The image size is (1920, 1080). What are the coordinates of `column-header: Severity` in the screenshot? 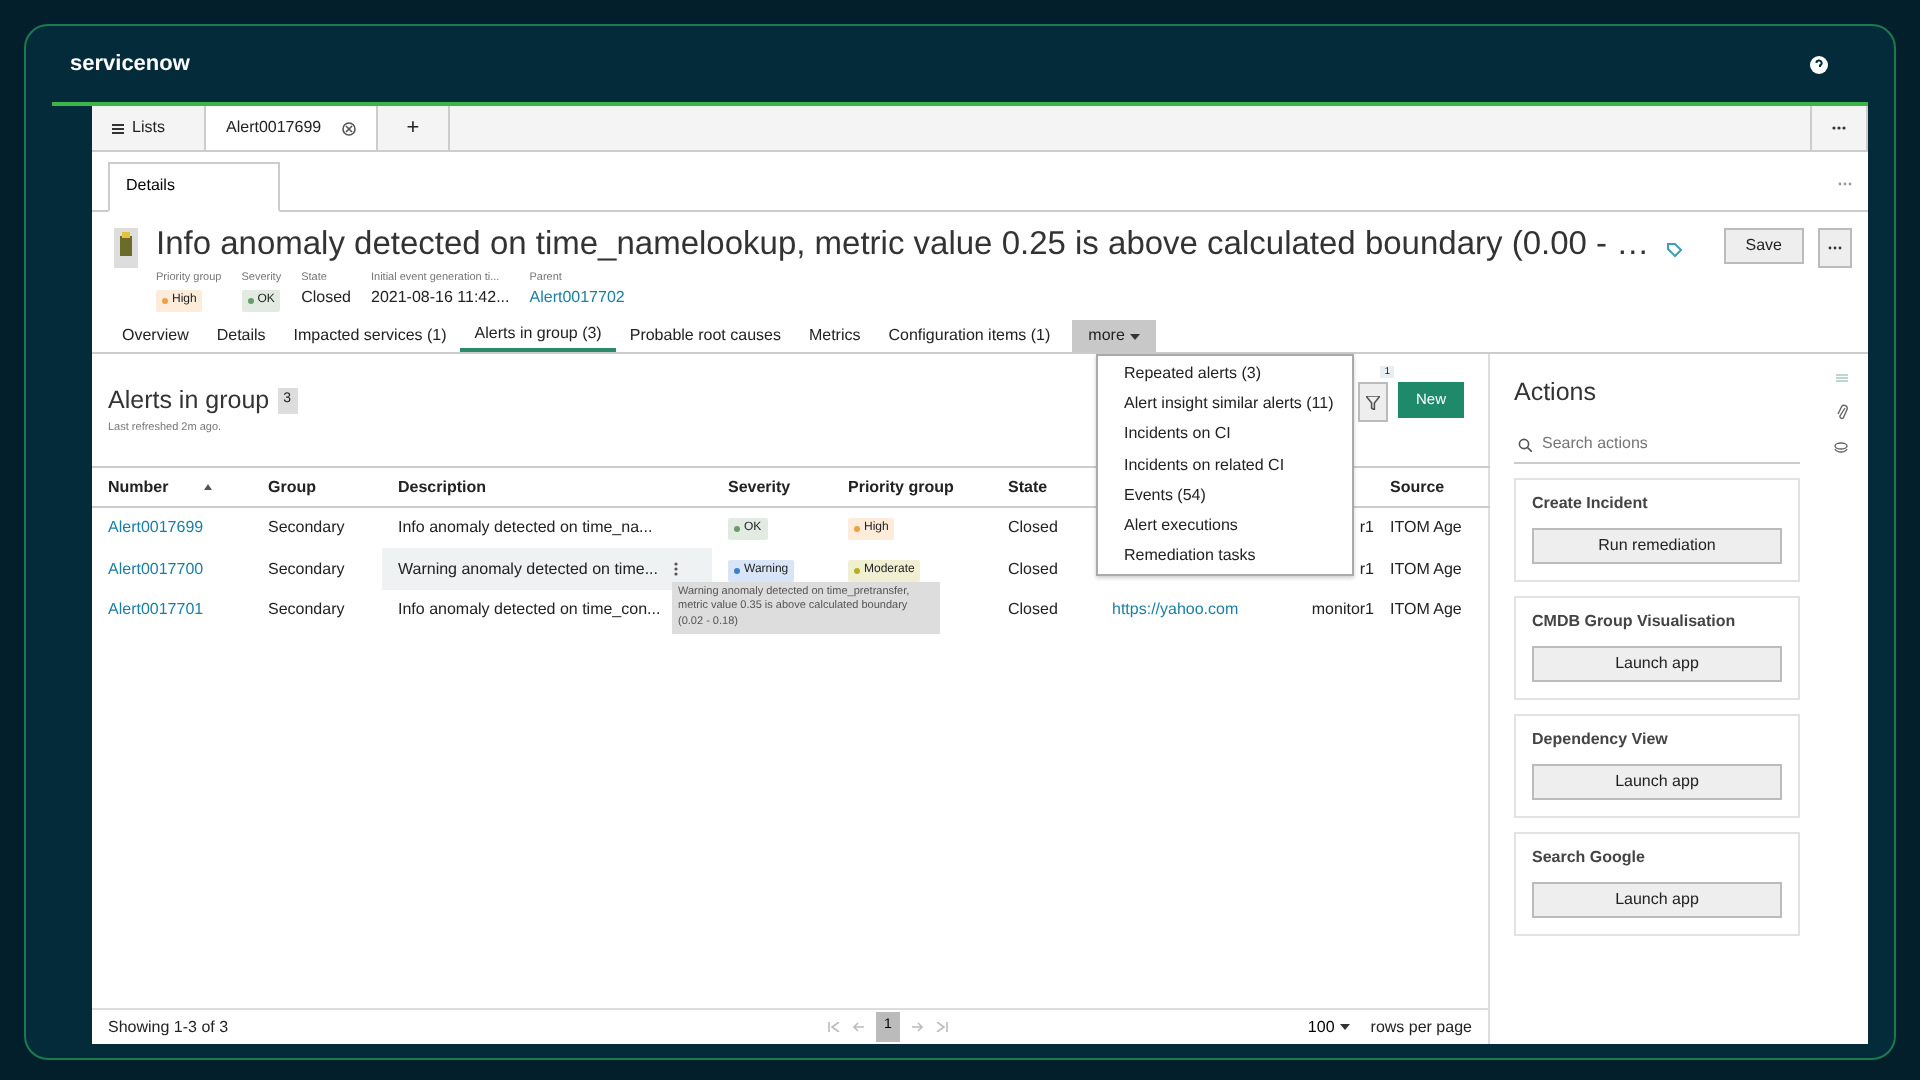 It's located at (759, 486).